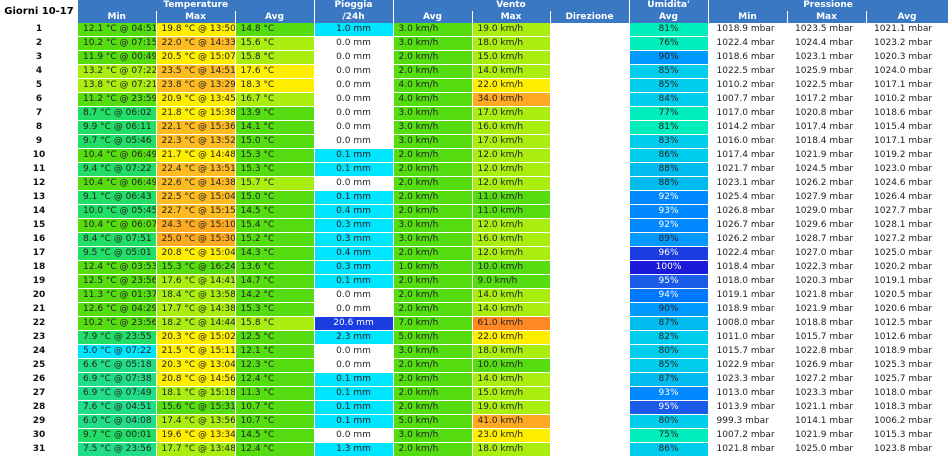 The image size is (948, 469). I want to click on group-temperature: Temperature, so click(196, 5).